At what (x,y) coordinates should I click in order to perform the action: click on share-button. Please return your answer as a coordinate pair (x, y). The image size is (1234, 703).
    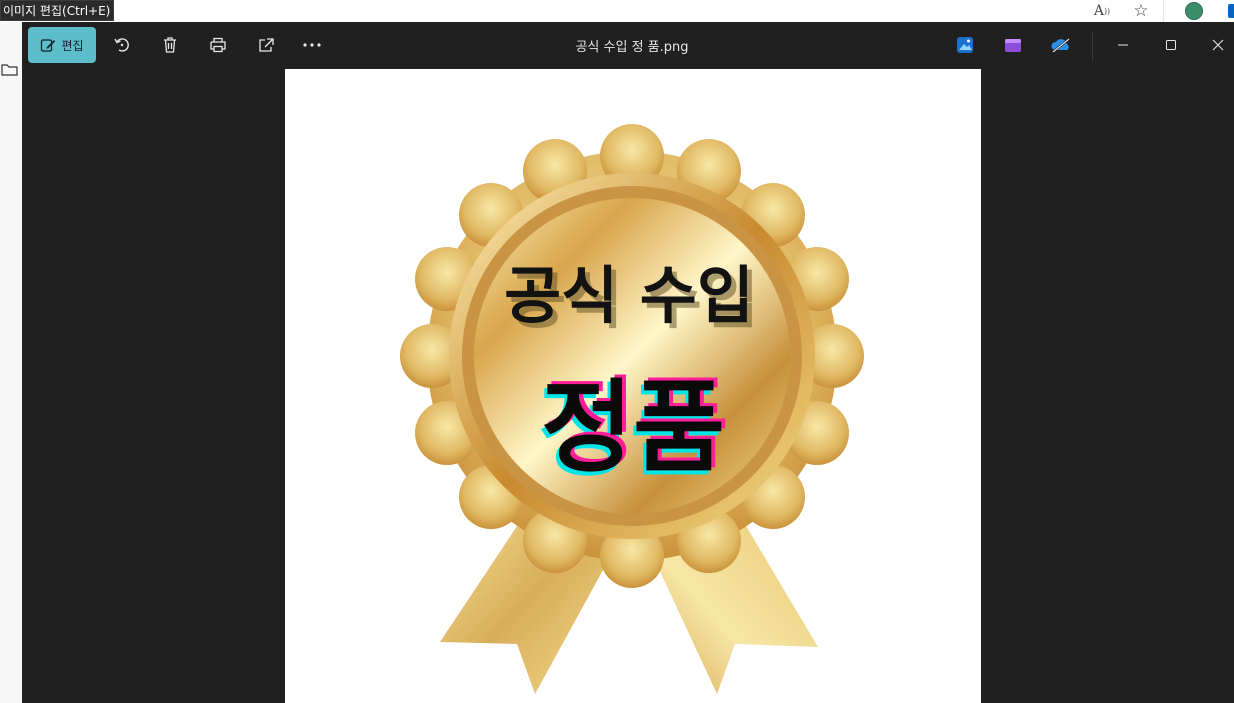
    Looking at the image, I should click on (266, 45).